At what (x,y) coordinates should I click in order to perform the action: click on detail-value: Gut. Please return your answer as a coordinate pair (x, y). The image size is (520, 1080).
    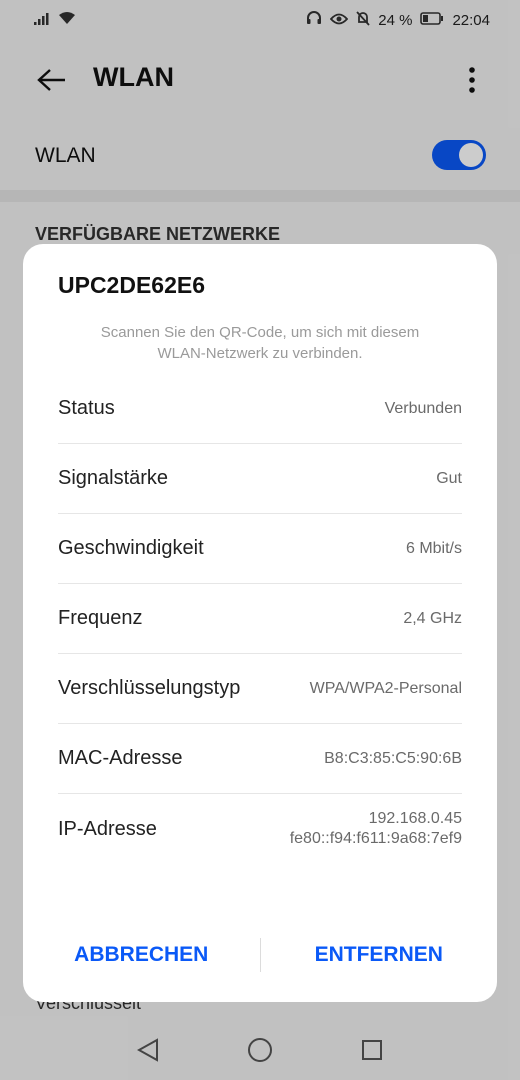
    Looking at the image, I should click on (449, 478).